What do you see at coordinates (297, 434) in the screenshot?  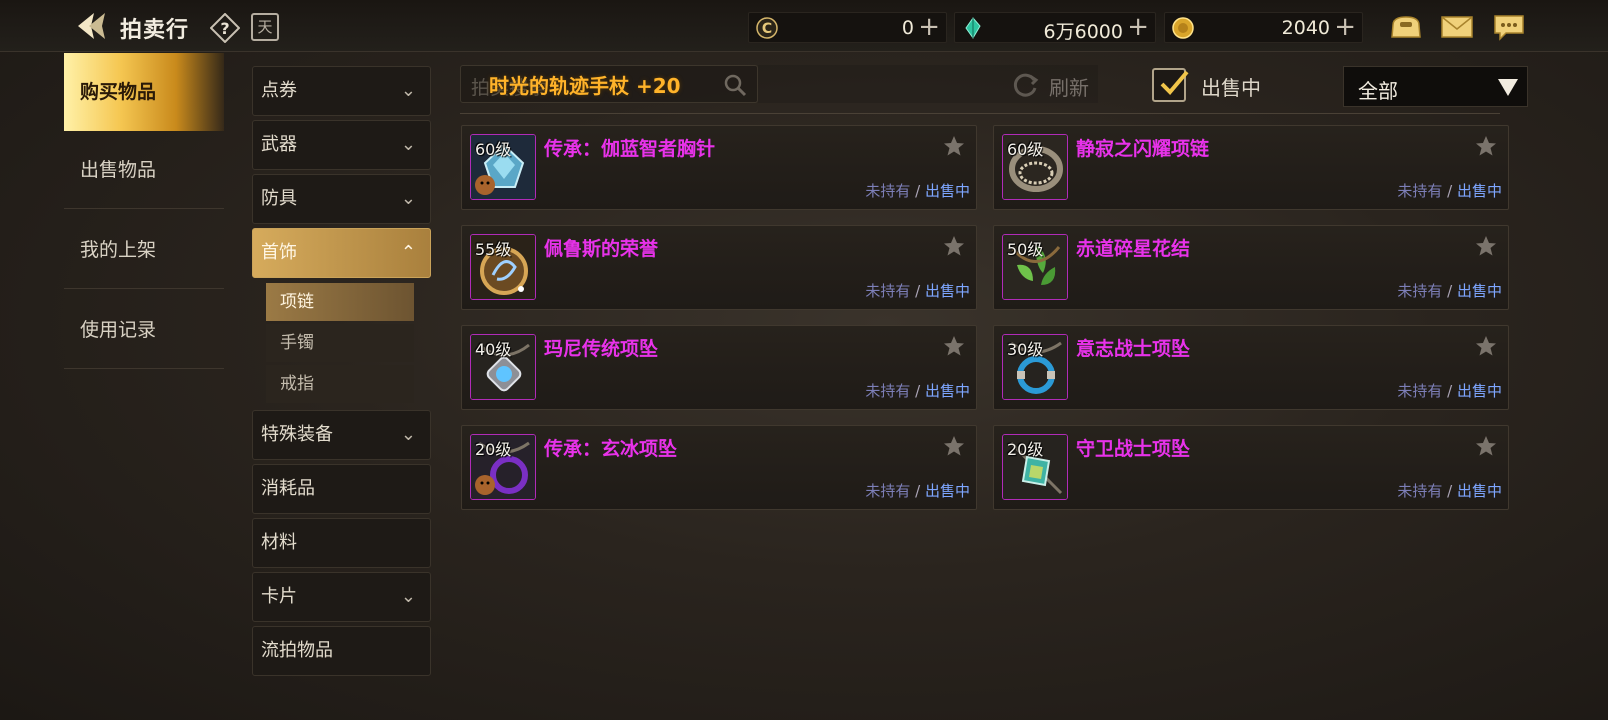 I see `category-label: 特殊装备` at bounding box center [297, 434].